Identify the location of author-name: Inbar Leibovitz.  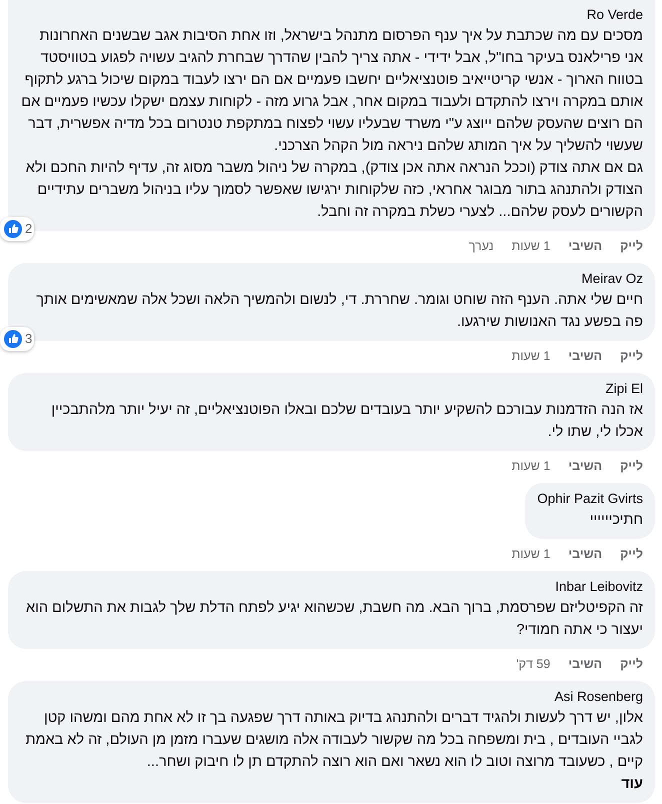
(331, 587).